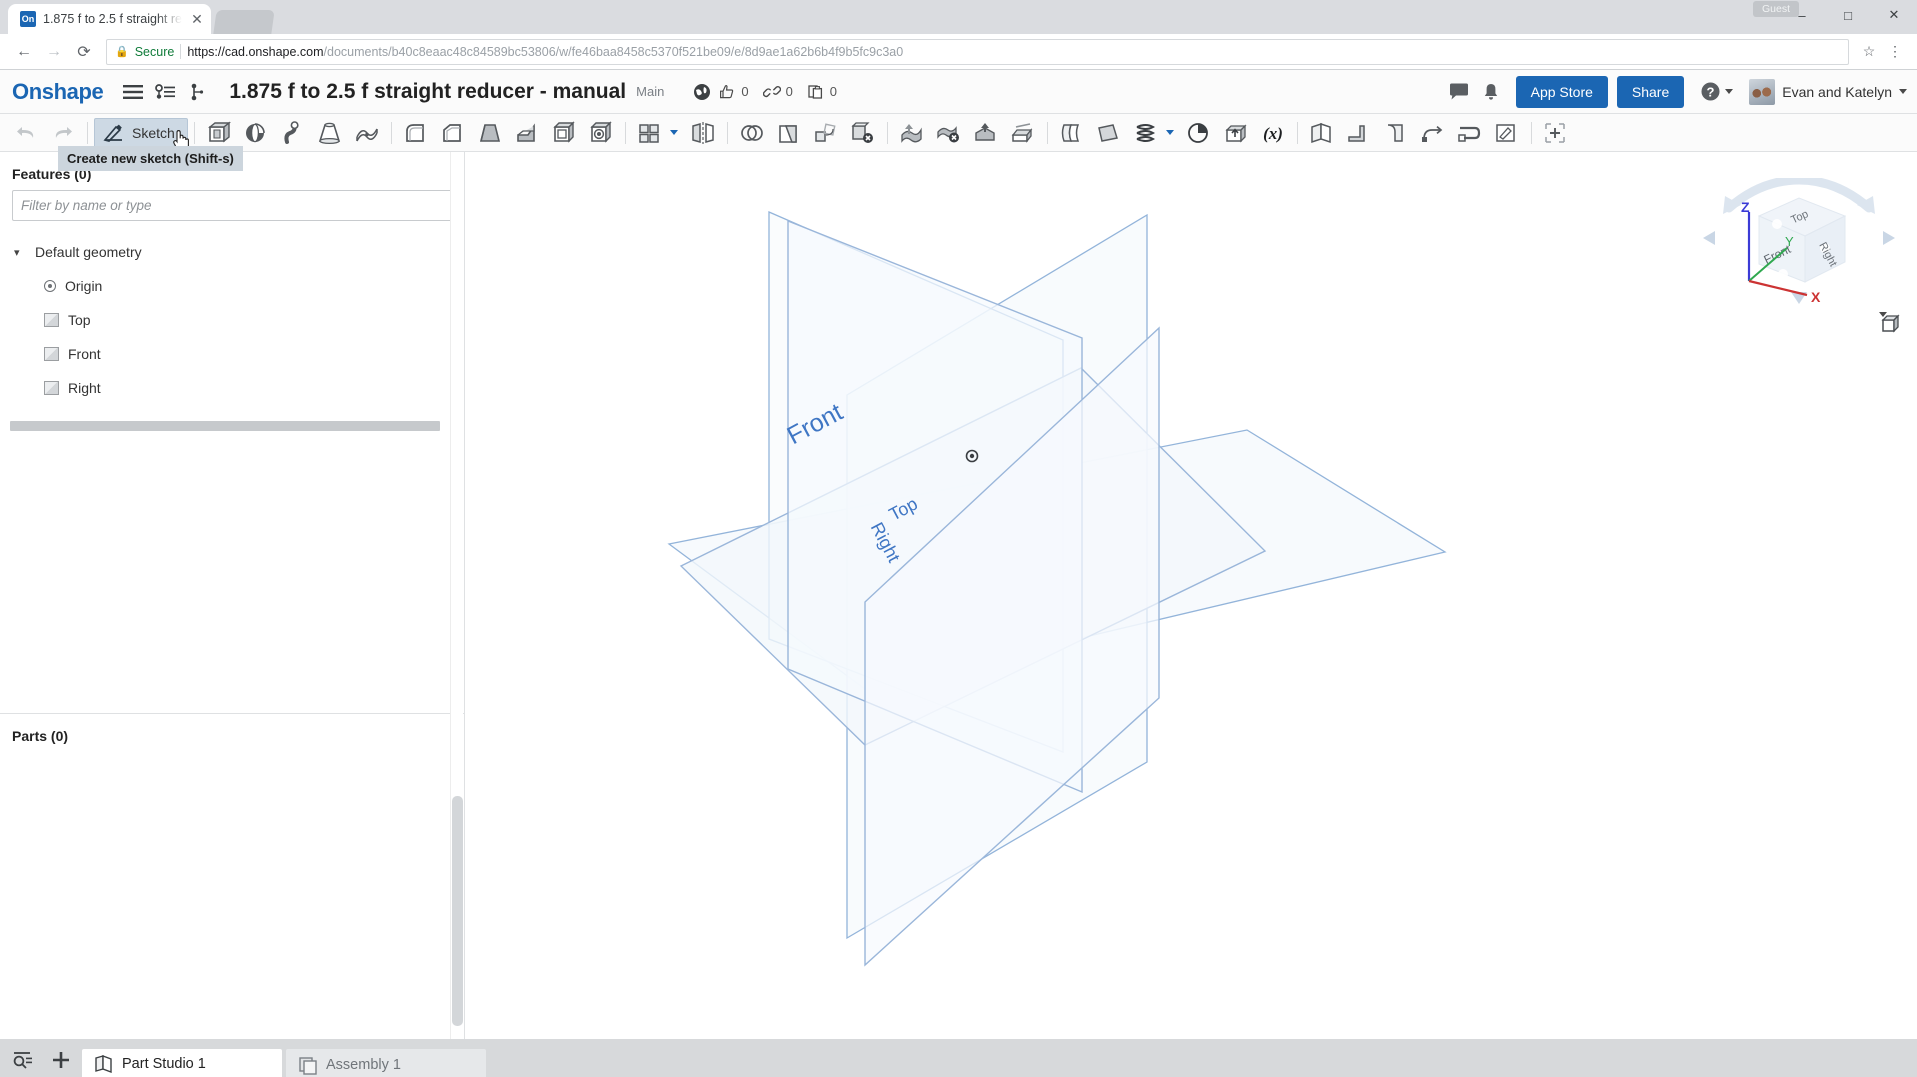  Describe the element at coordinates (702, 92) in the screenshot. I see `globe-public-icon` at that location.